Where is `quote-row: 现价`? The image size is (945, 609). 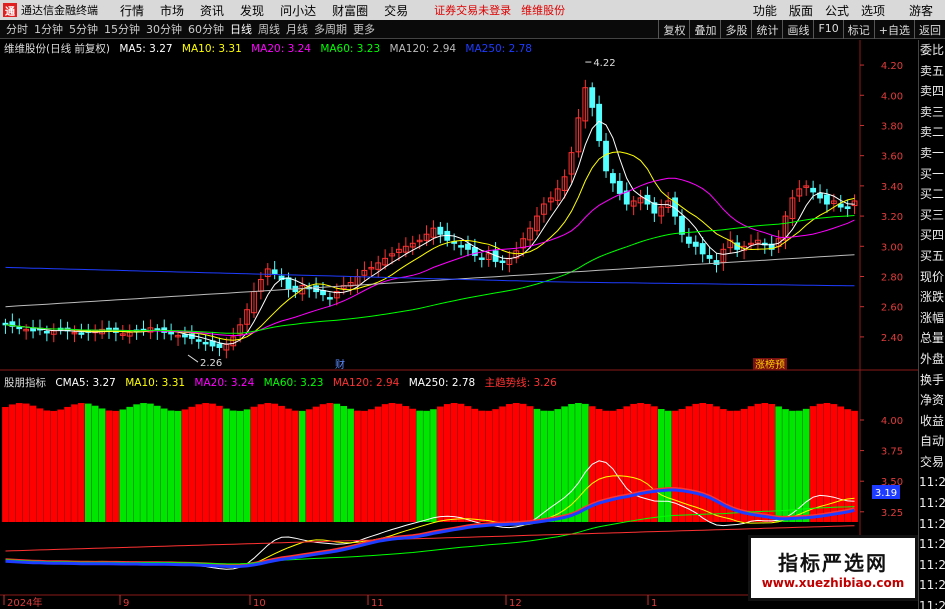 quote-row: 现价 is located at coordinates (931, 276).